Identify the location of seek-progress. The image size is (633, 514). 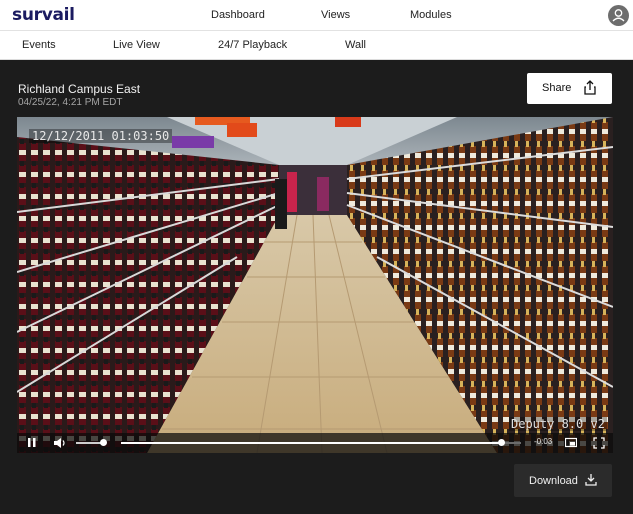
(311, 443).